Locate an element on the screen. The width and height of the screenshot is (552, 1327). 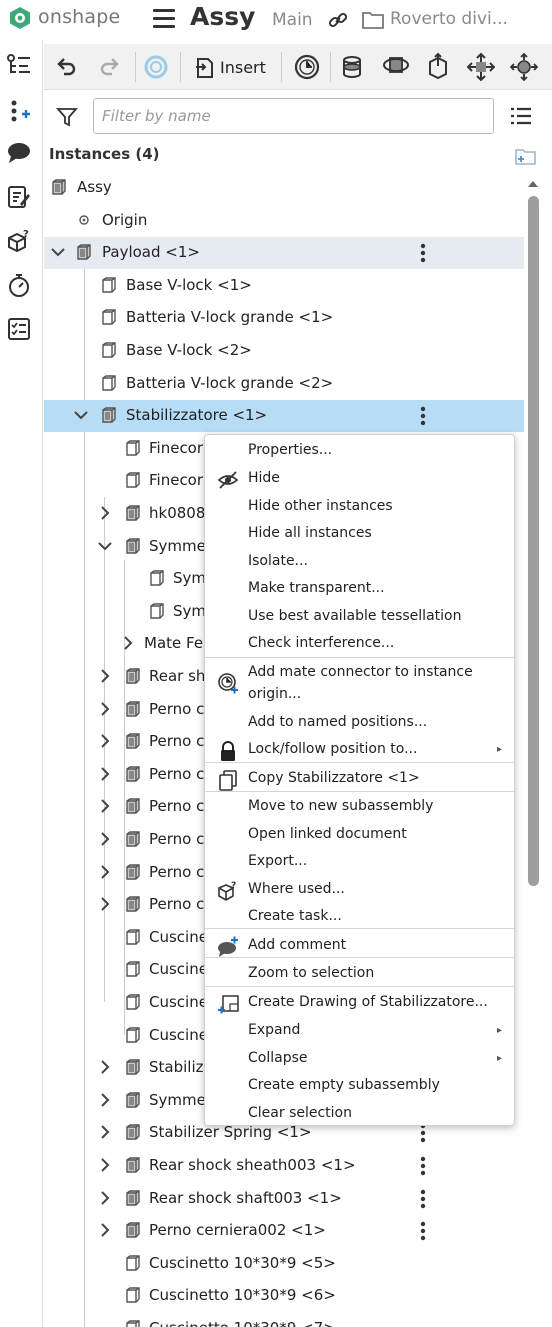
regenerate-icon is located at coordinates (156, 67).